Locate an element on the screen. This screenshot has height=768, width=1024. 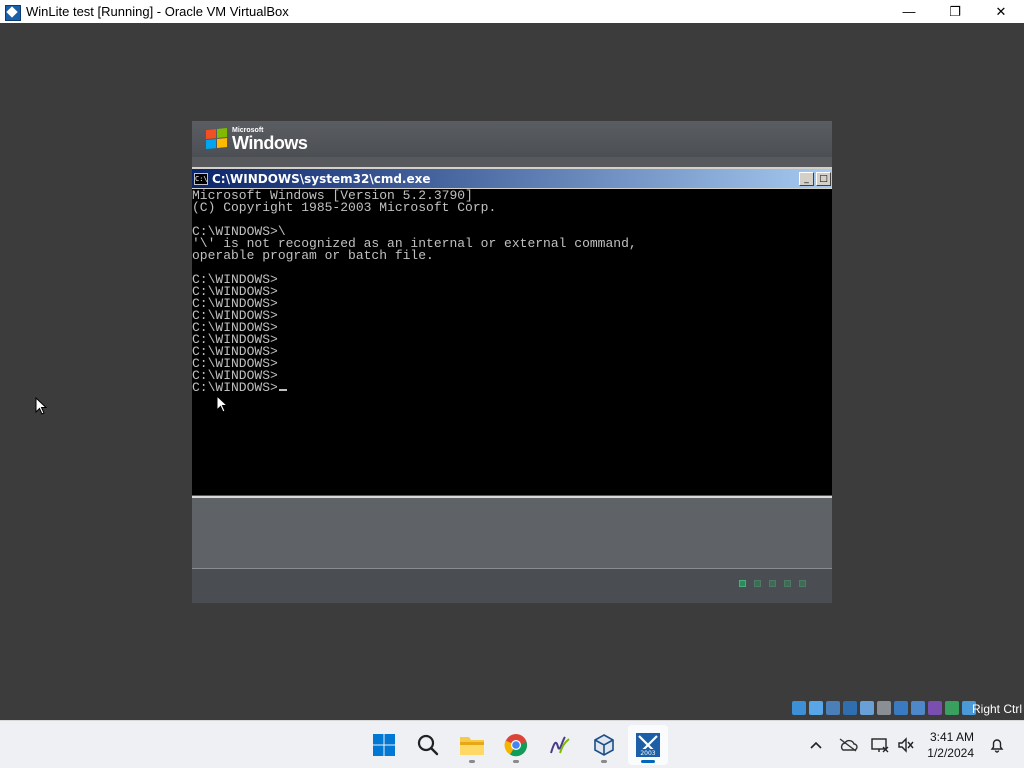
cmd-minimize-button: _ is located at coordinates (806, 179).